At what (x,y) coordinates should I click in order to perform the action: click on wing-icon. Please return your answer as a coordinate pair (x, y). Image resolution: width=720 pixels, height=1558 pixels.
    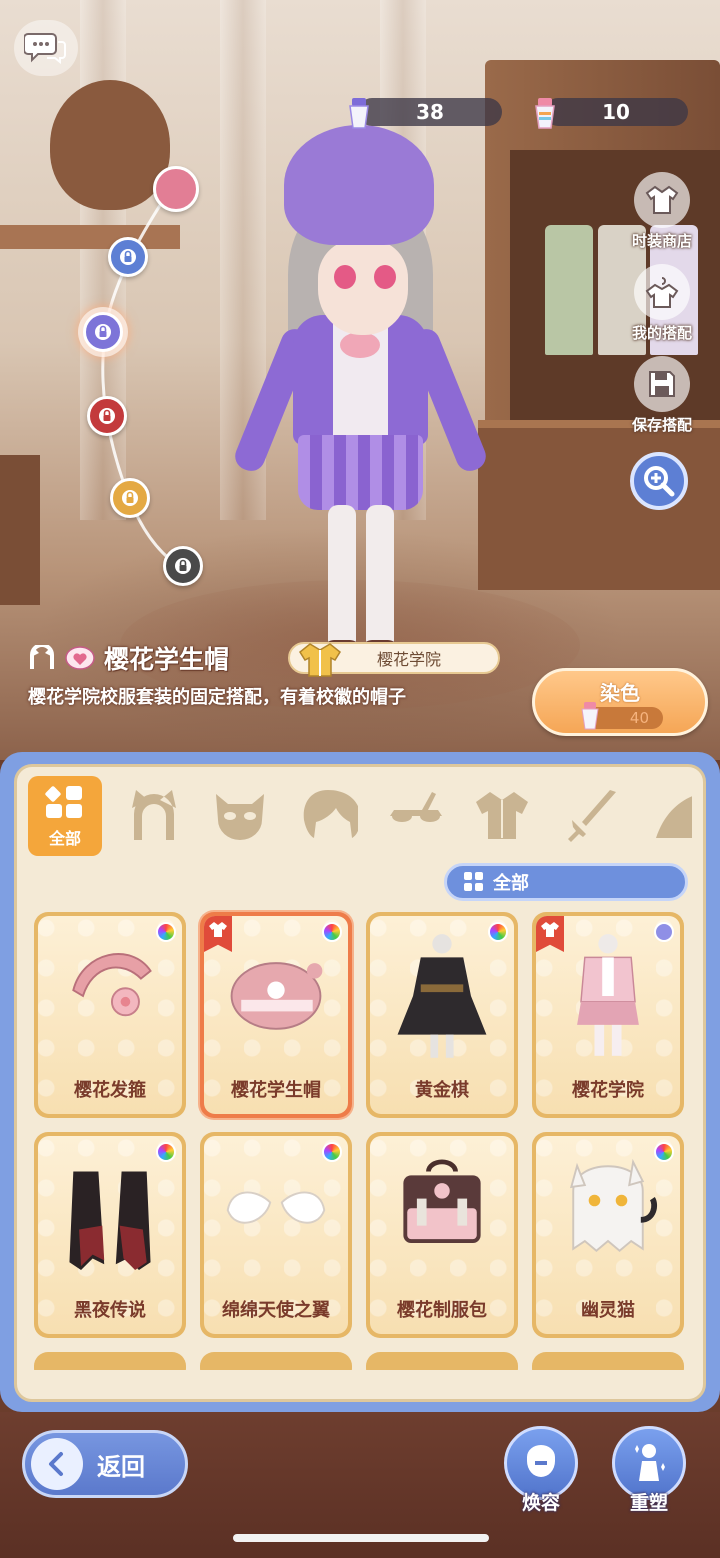
    Looking at the image, I should click on (674, 817).